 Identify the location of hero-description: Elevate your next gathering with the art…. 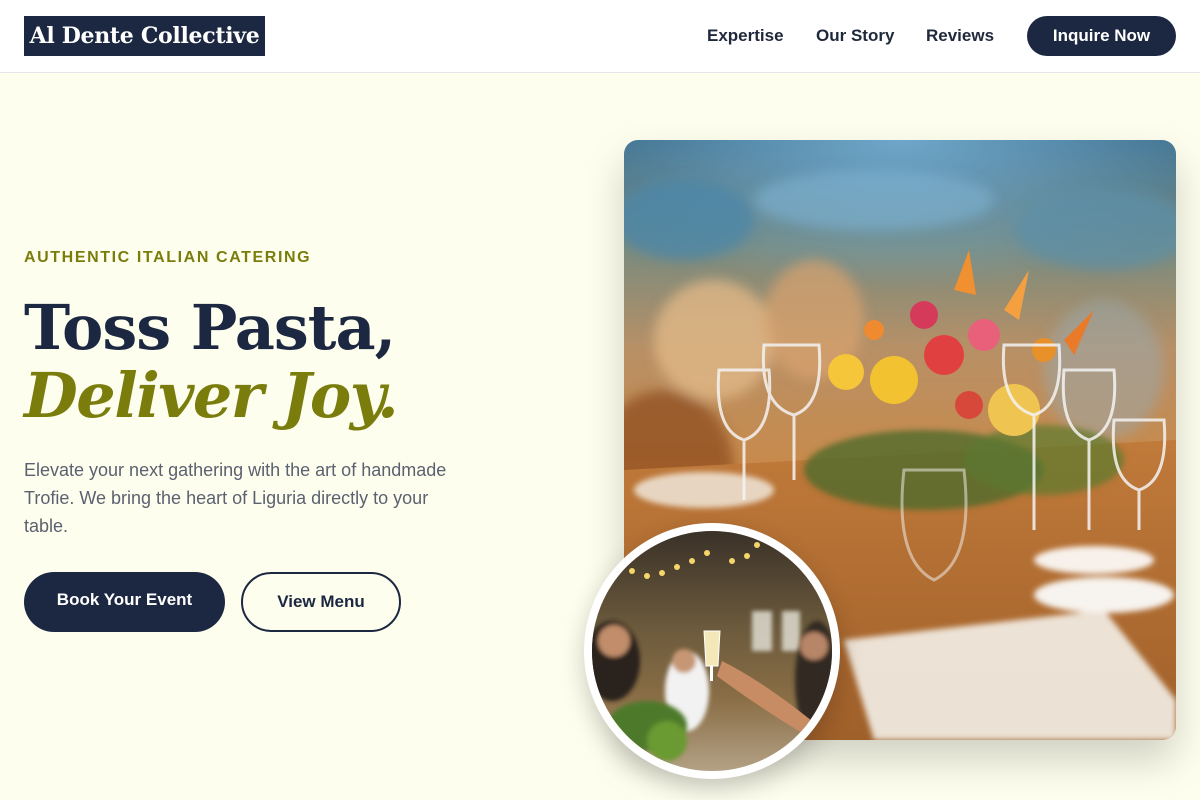
(235, 498).